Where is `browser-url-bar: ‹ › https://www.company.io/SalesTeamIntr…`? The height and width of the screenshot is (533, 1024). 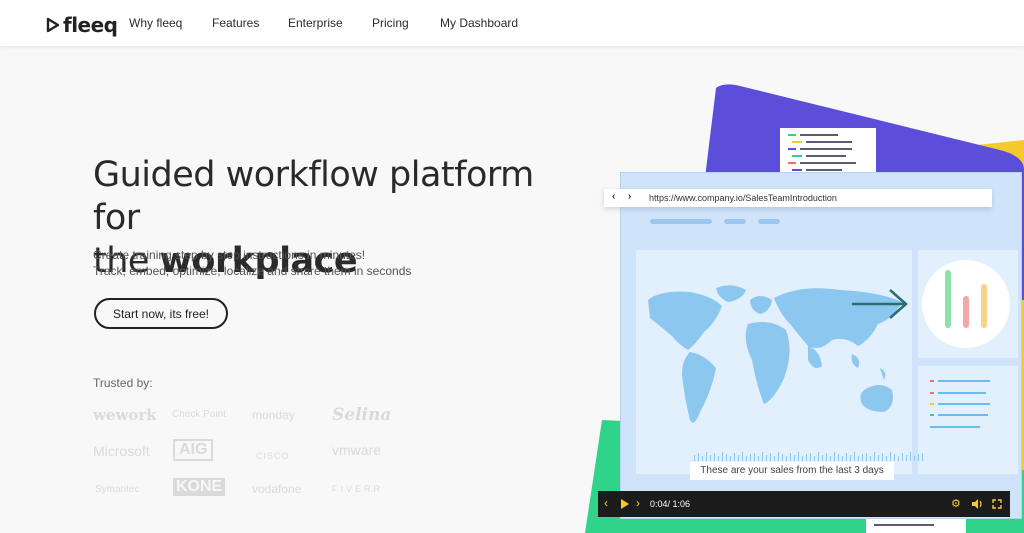 browser-url-bar: ‹ › https://www.company.io/SalesTeamIntr… is located at coordinates (798, 198).